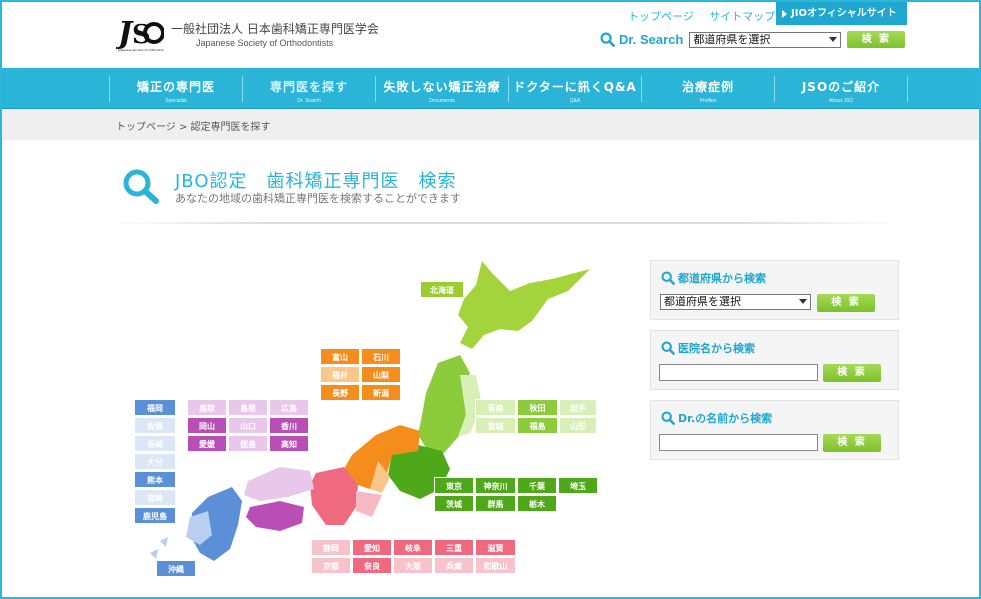  Describe the element at coordinates (155, 461) in the screenshot. I see `pref-oita: 大分` at that location.